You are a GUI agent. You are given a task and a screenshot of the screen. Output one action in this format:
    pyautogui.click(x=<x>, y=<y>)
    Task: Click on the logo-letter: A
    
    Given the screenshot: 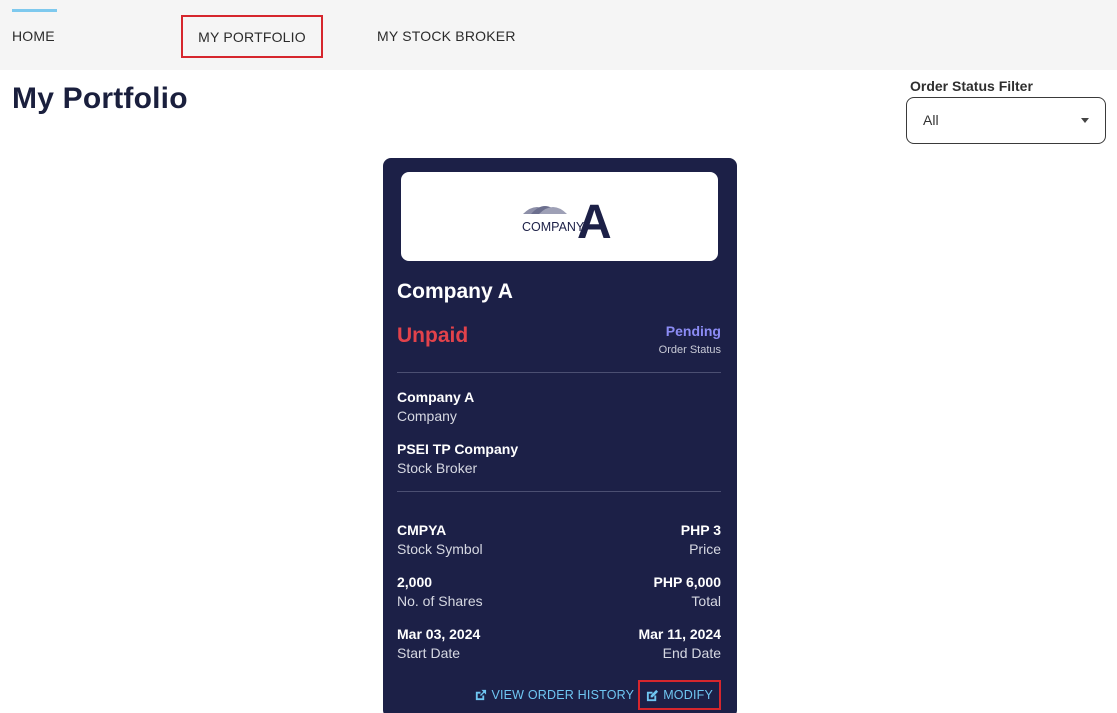 What is the action you would take?
    pyautogui.click(x=594, y=219)
    